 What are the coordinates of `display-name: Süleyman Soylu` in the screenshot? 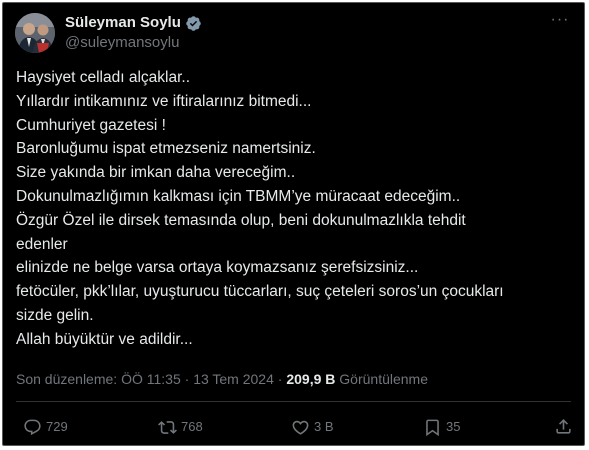 It's located at (123, 23).